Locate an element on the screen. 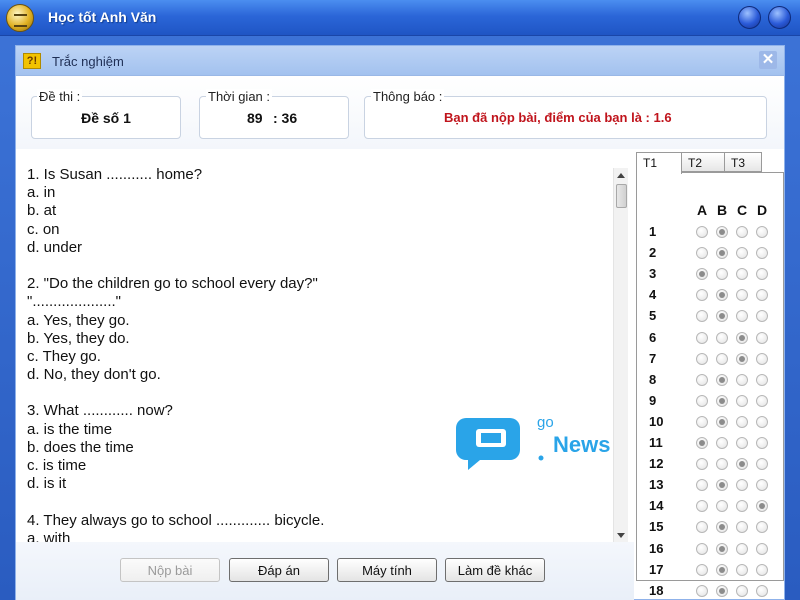 The image size is (800, 600). scroll-thumb is located at coordinates (621, 196).